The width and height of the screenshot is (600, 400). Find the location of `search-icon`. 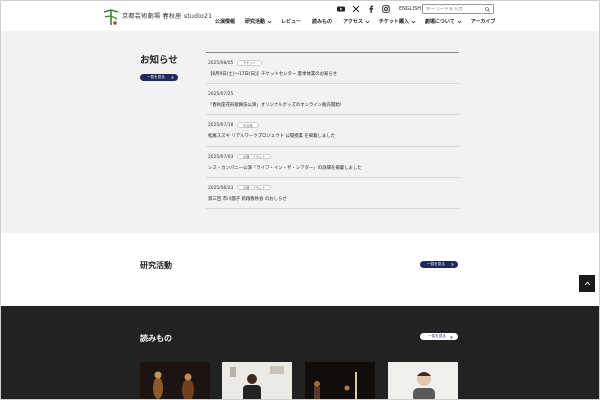

search-icon is located at coordinates (487, 9).